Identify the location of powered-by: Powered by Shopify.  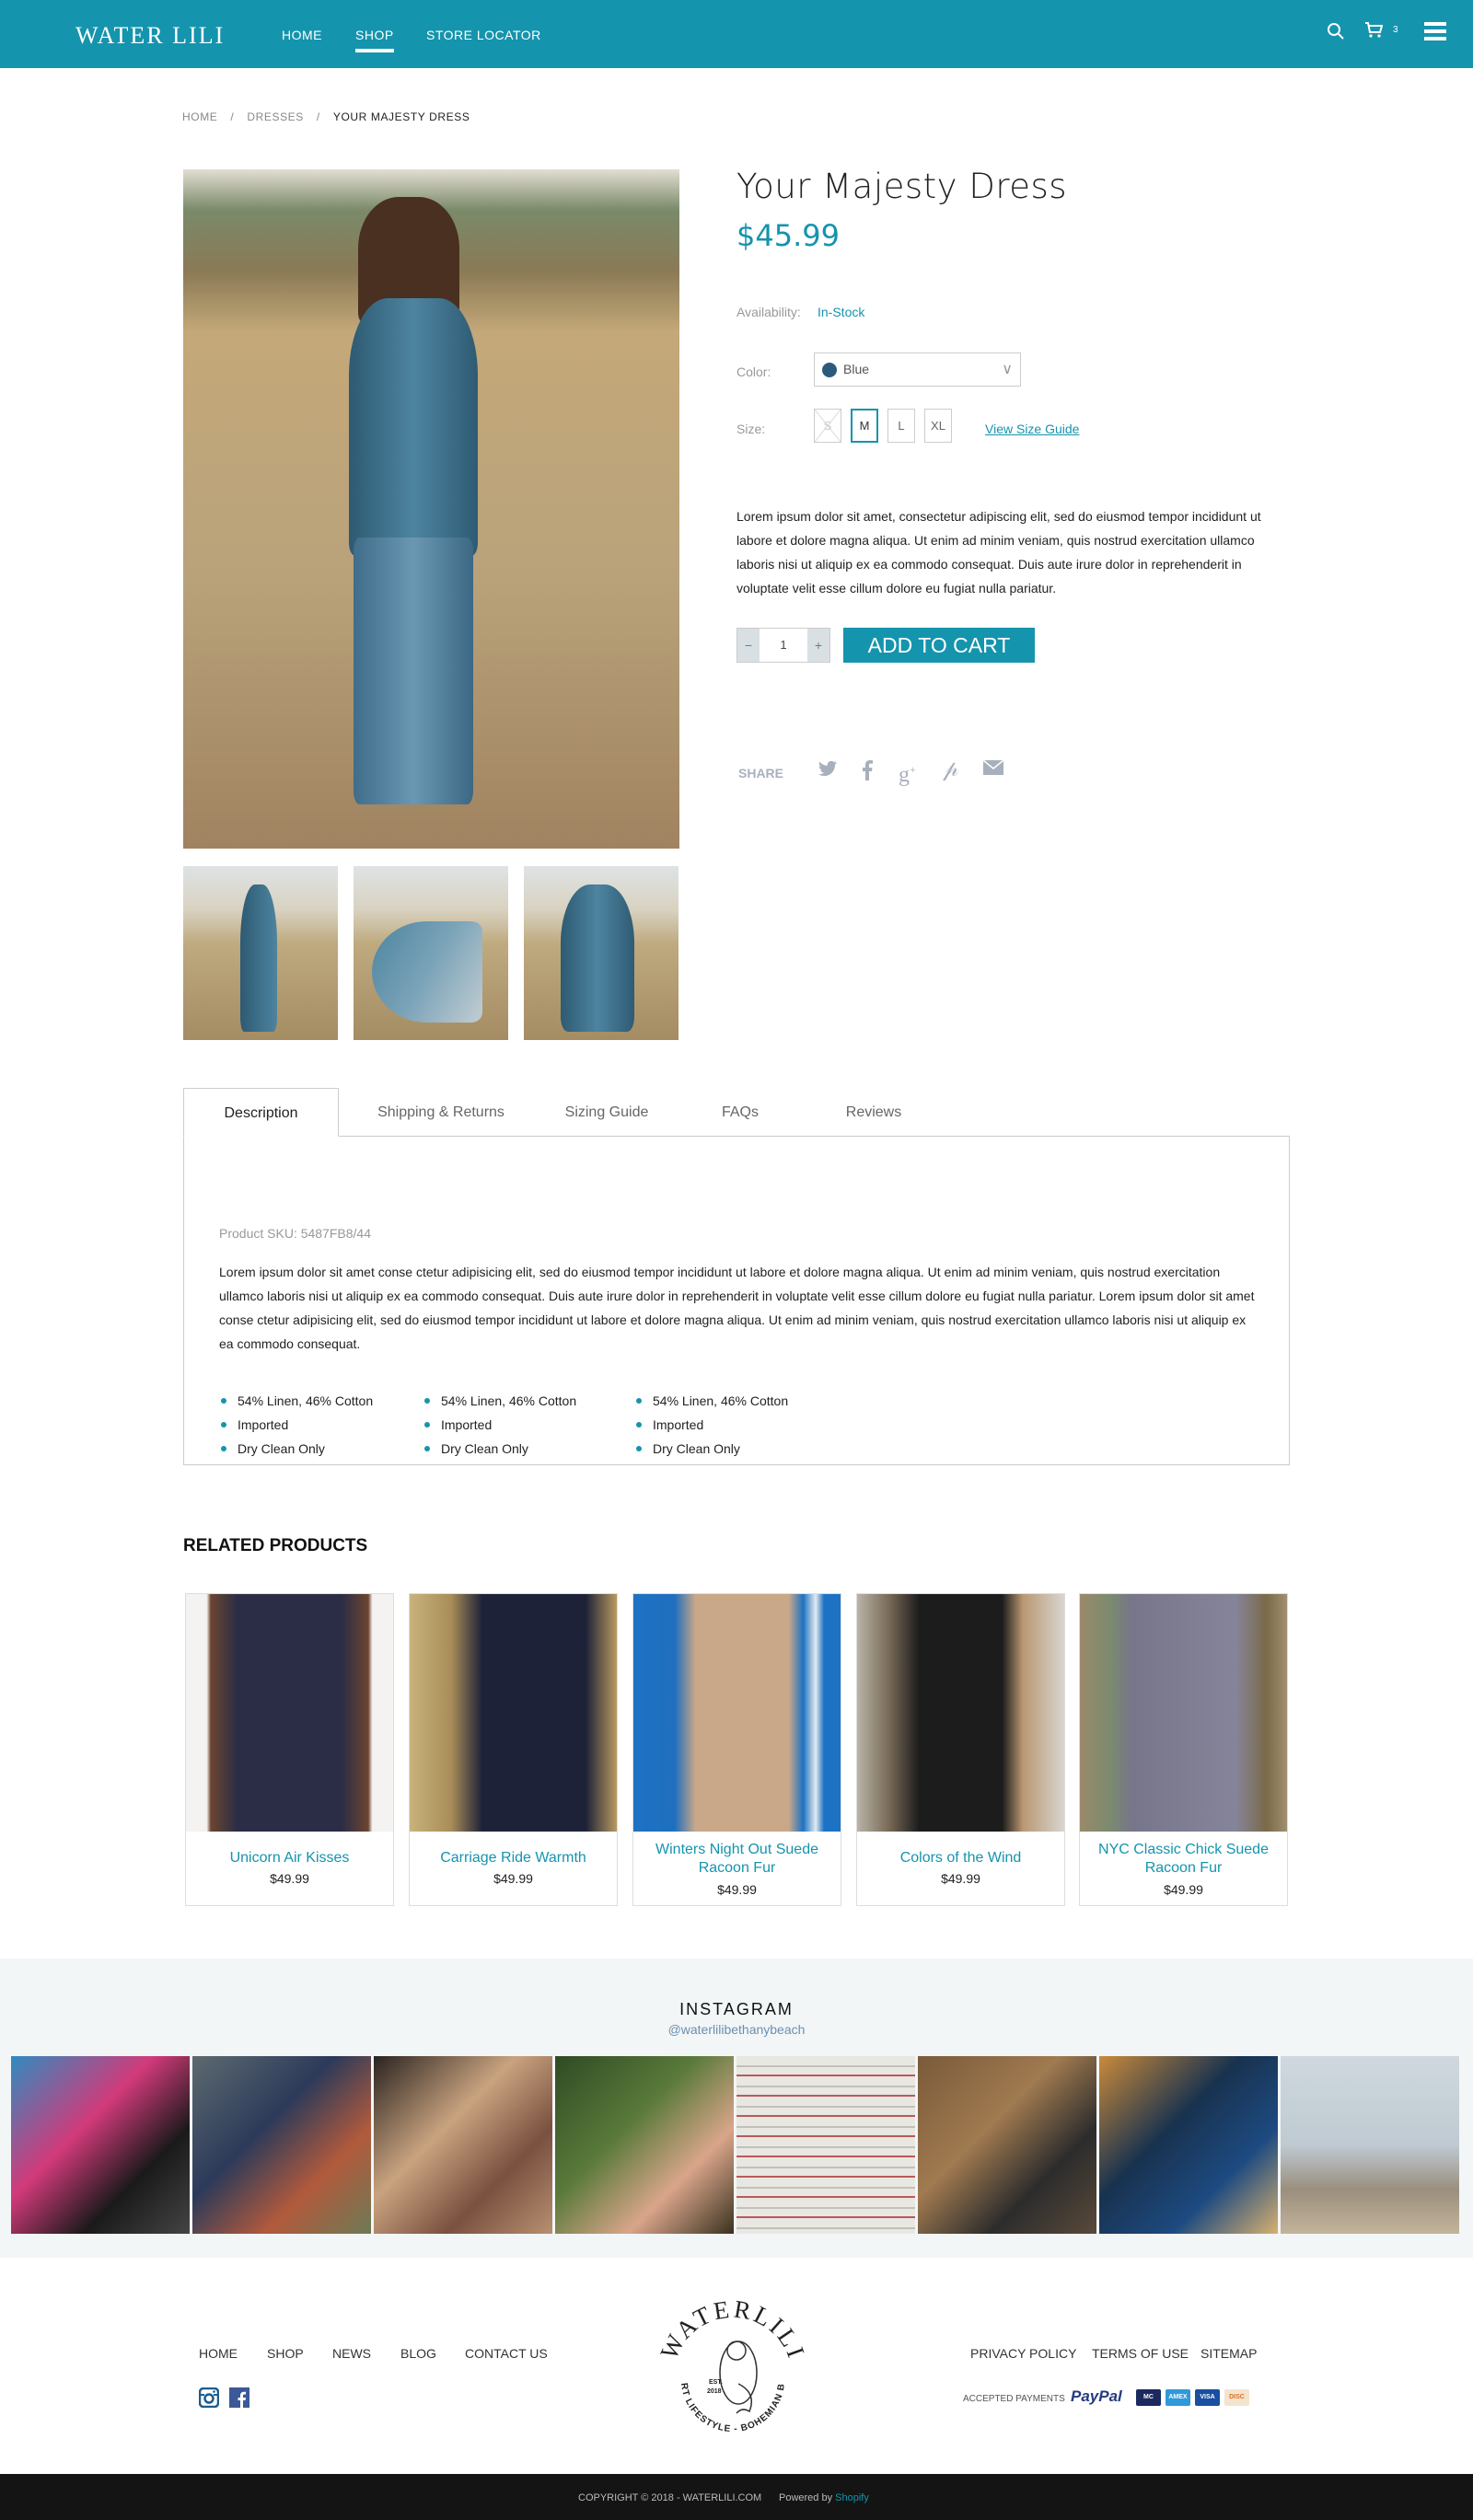
(824, 2497).